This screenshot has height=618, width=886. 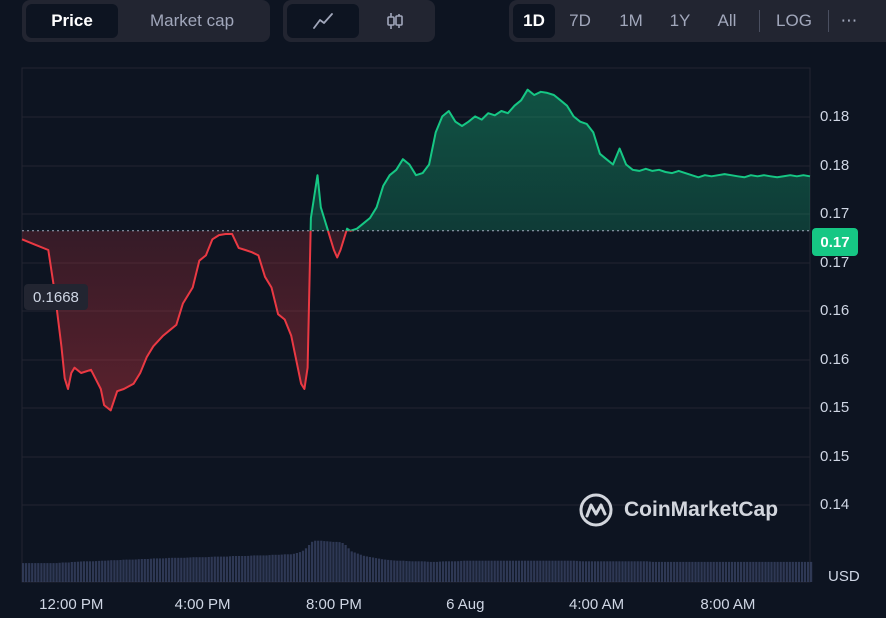 What do you see at coordinates (71, 604) in the screenshot?
I see `x-tick-label: 12:00 PM` at bounding box center [71, 604].